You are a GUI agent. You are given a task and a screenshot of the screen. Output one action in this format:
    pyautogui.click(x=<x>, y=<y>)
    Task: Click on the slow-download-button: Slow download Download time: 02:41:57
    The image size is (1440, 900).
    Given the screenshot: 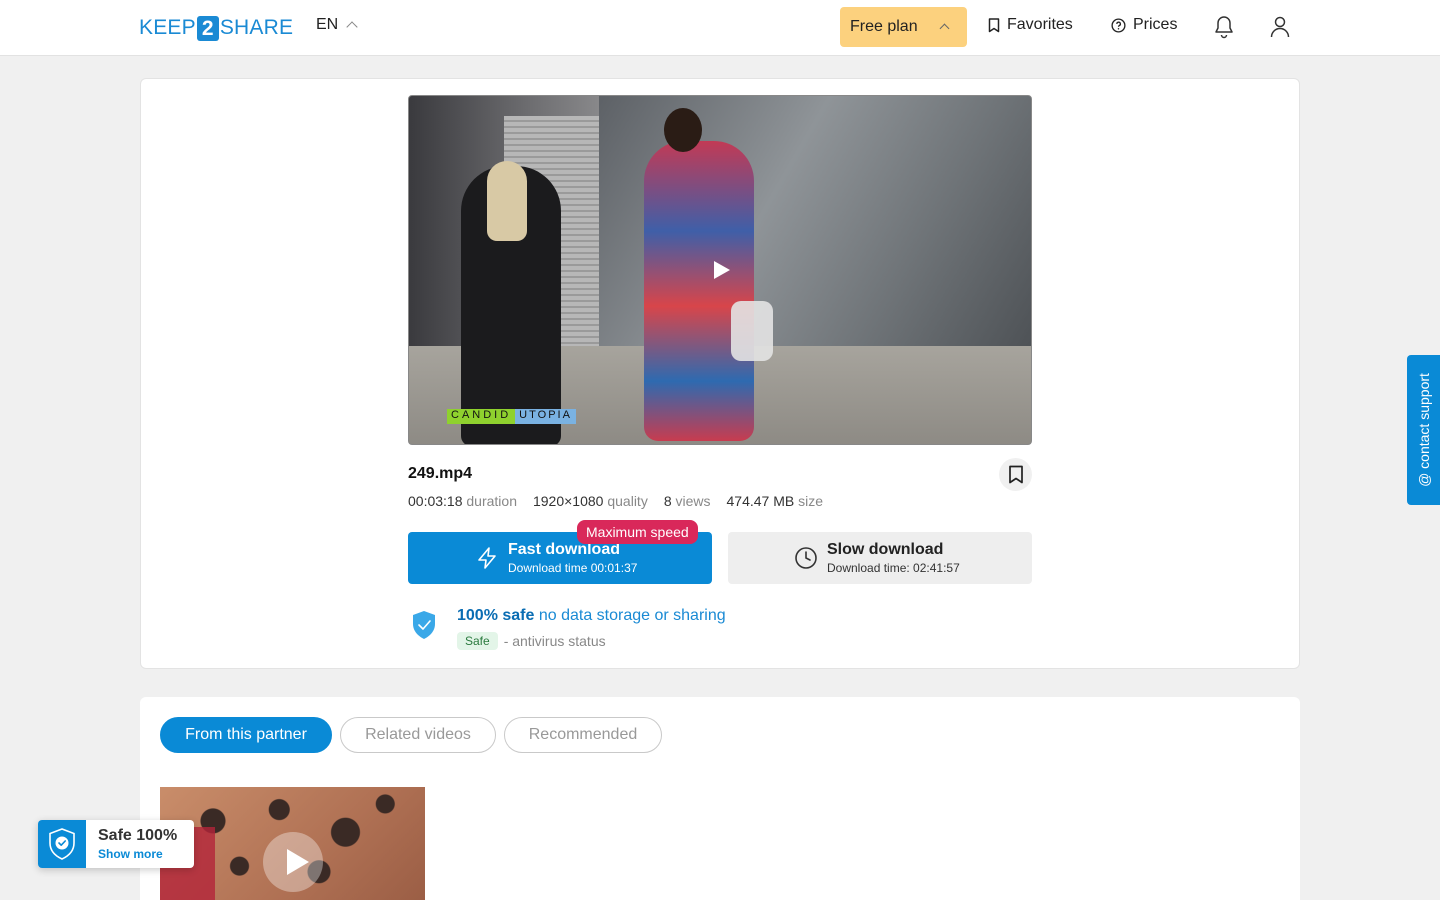 What is the action you would take?
    pyautogui.click(x=880, y=558)
    